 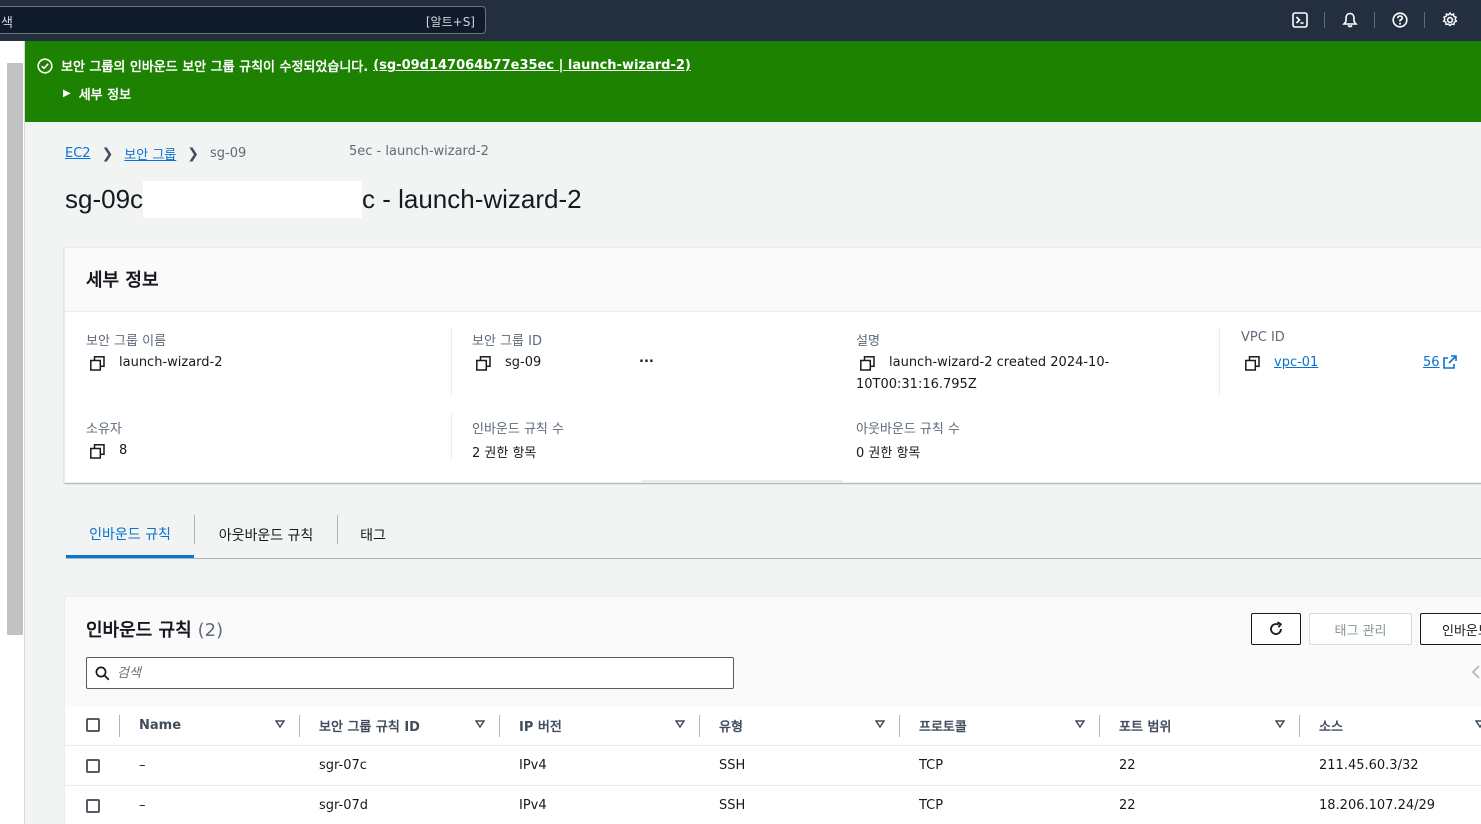 I want to click on manage-tags-button: 태그 관리, so click(x=1360, y=629).